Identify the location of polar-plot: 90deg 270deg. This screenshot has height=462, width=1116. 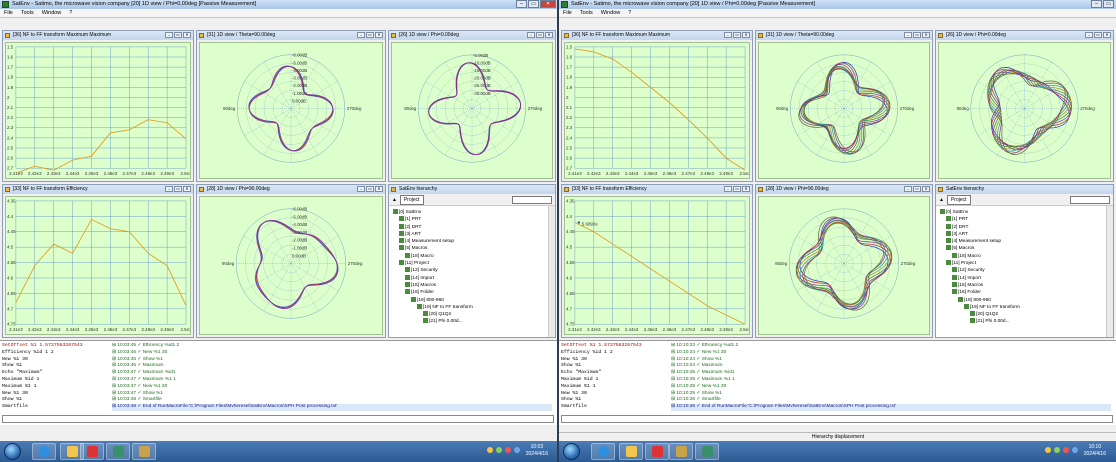
(1024, 110).